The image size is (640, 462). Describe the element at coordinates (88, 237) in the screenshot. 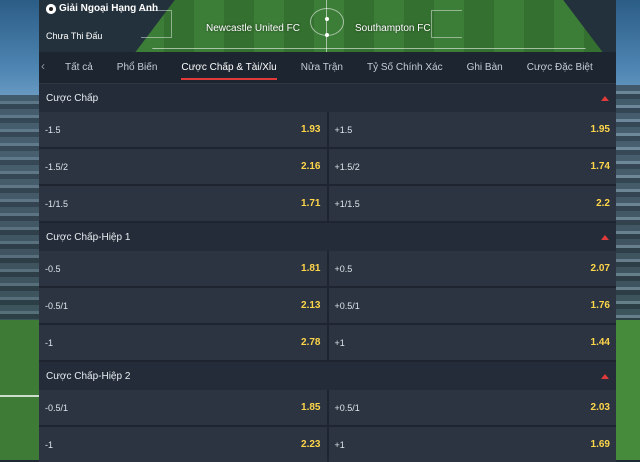

I see `section-title: Cược Chấp-Hiệp 1` at that location.